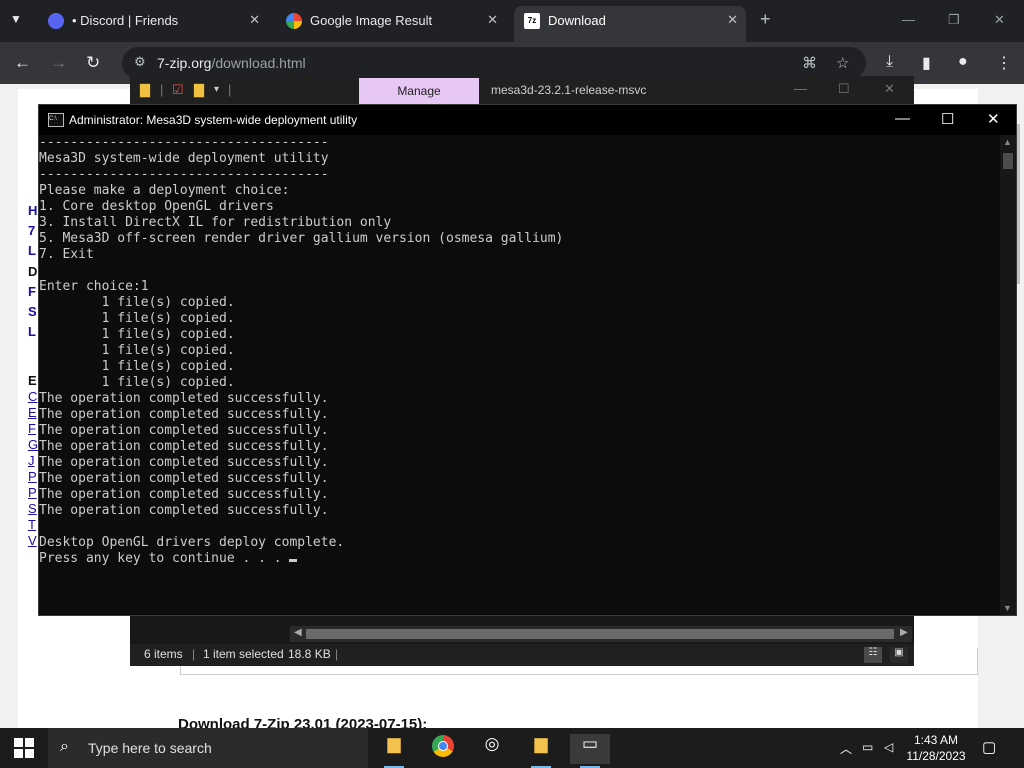 This screenshot has height=768, width=1024. Describe the element at coordinates (391, 21) in the screenshot. I see `tab-google-image-result: Google Image Result ✕` at that location.